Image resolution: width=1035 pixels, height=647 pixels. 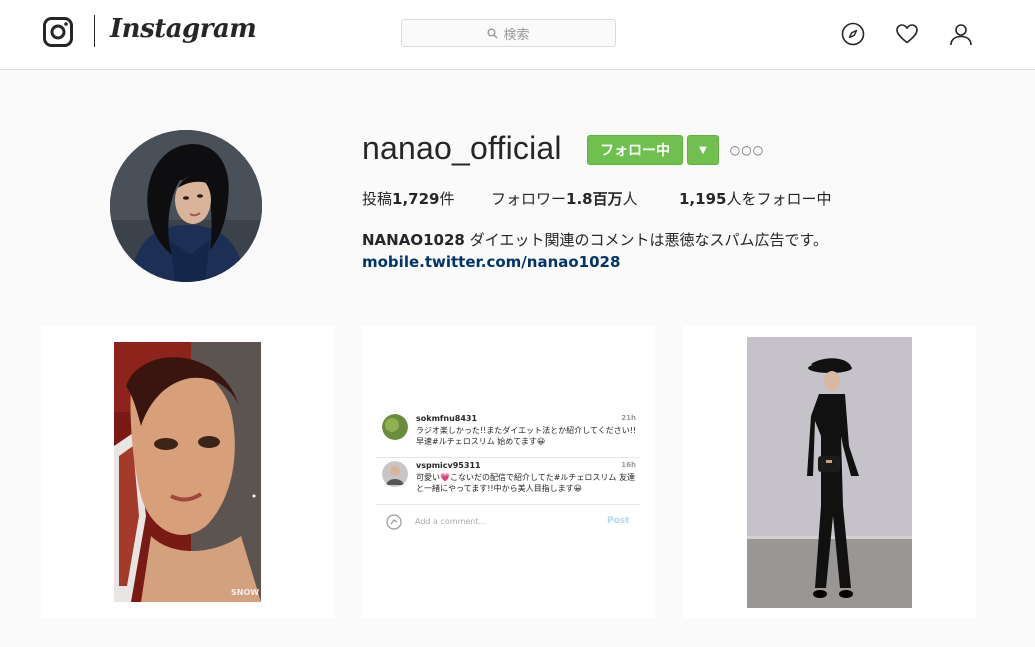 I want to click on snow-watermark: SNOW, so click(x=245, y=592).